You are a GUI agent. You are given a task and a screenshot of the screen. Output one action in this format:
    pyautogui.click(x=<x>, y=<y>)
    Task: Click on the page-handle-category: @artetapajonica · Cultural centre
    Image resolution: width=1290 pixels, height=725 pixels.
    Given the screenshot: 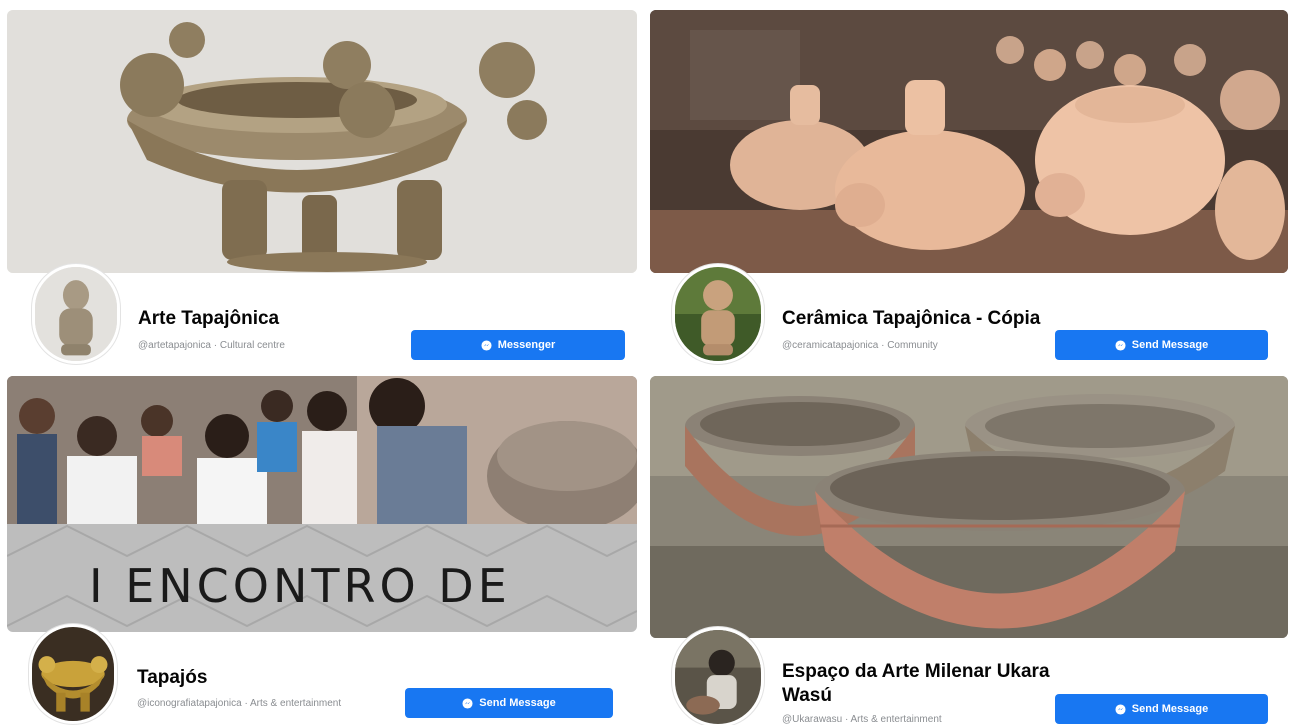 What is the action you would take?
    pyautogui.click(x=211, y=345)
    